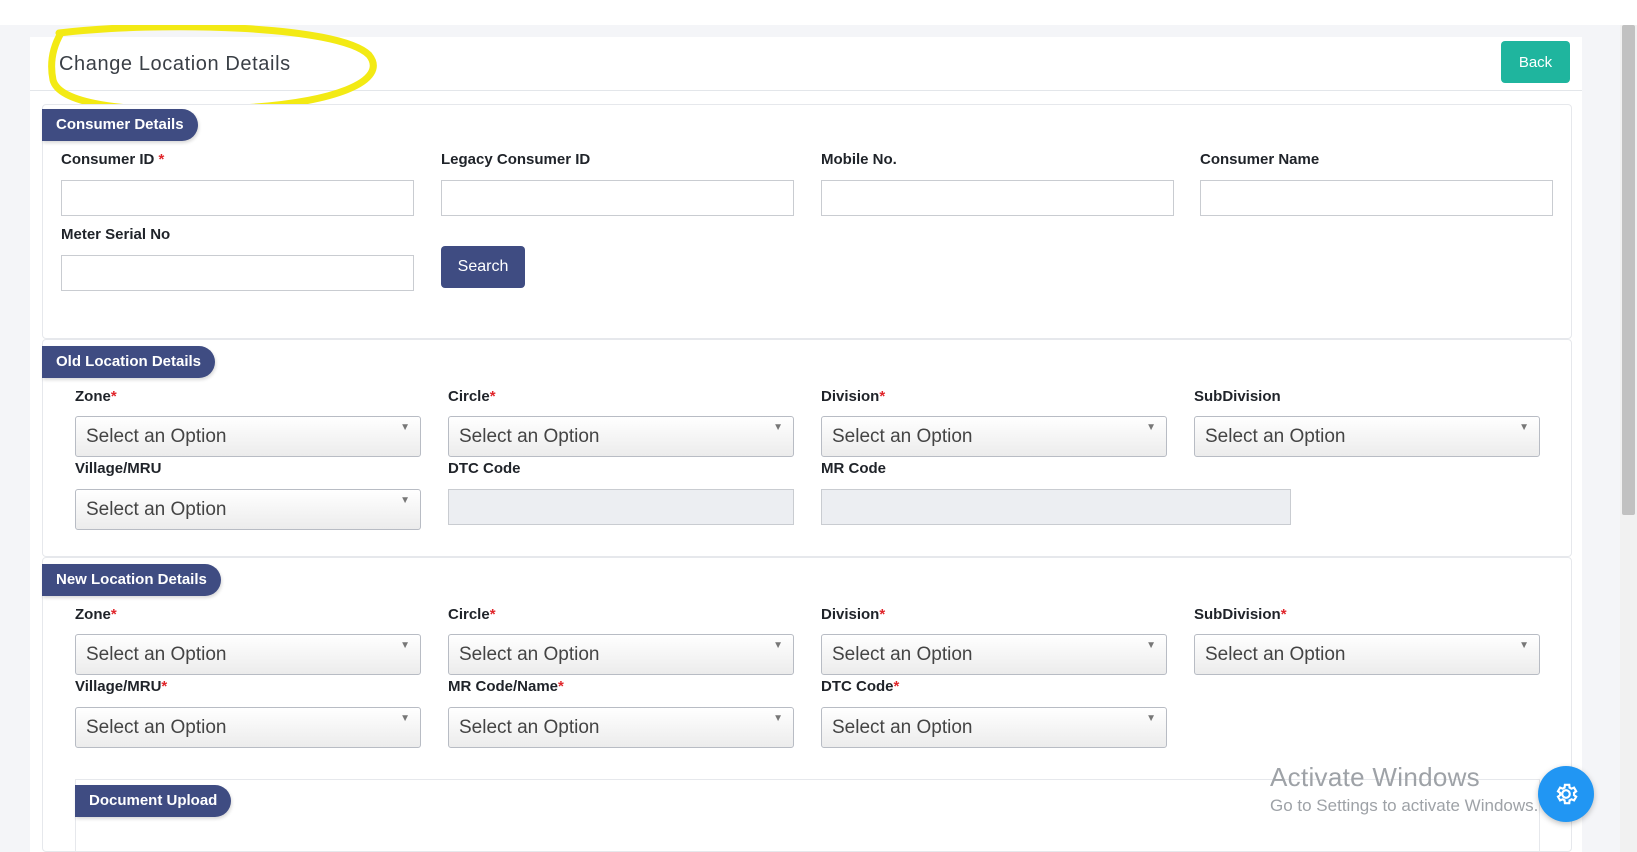 This screenshot has height=852, width=1637. I want to click on activate-windows-title: Activate Windows, so click(1375, 777).